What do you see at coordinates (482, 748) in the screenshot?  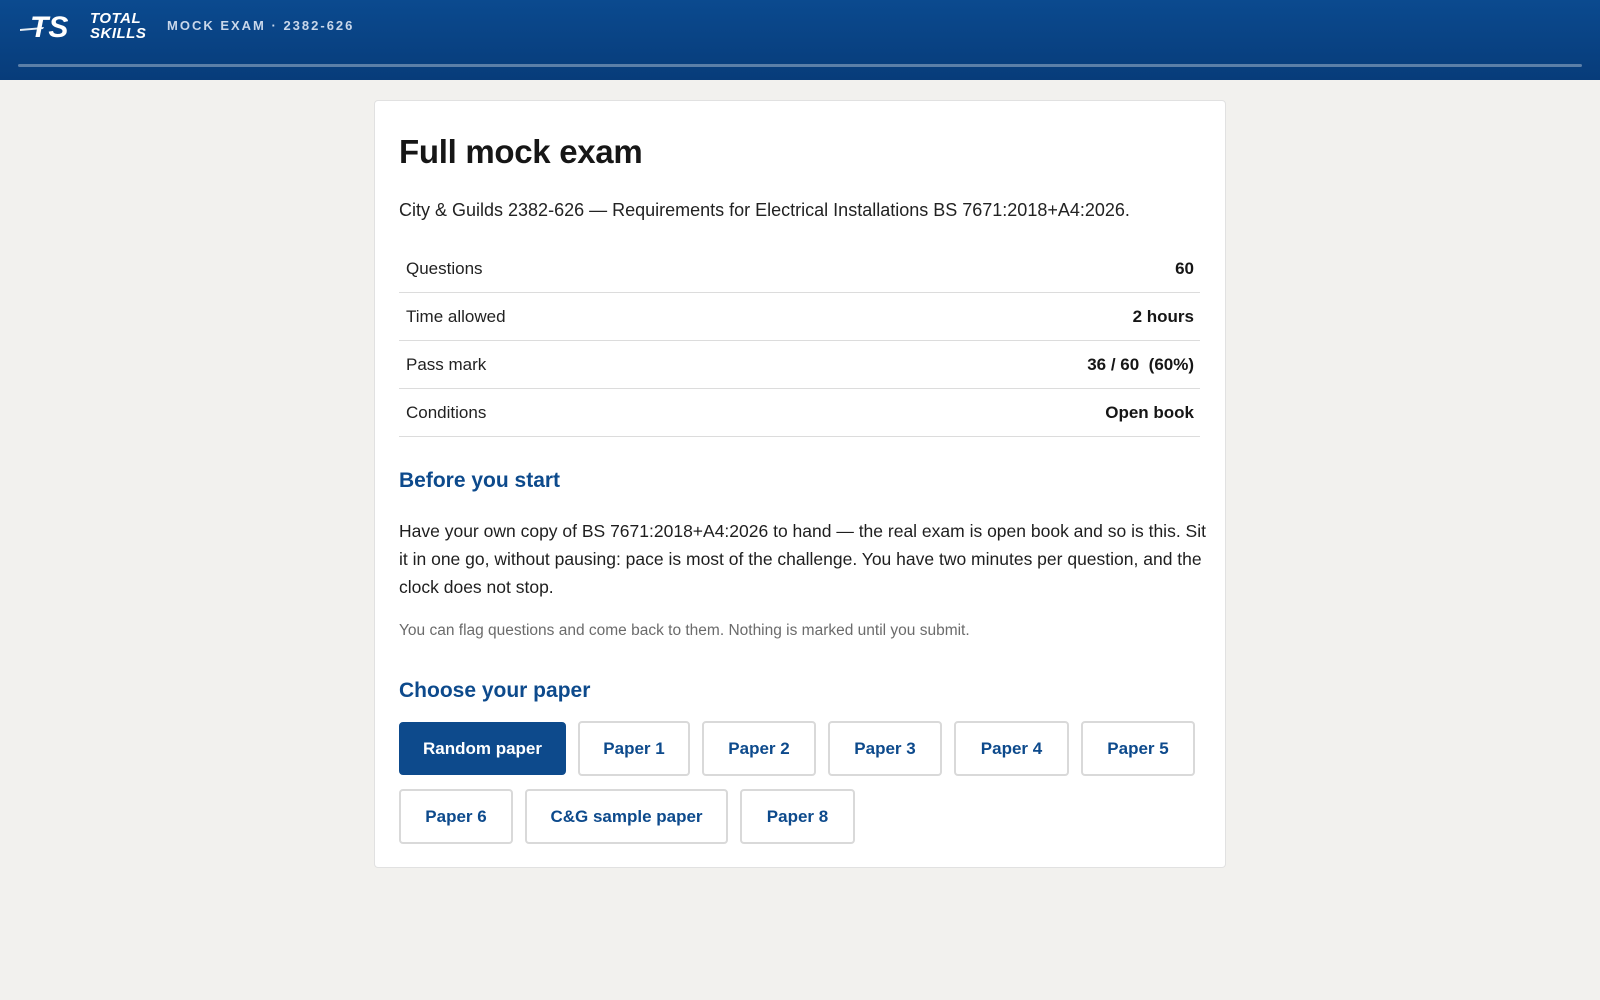 I see `random-paper-button: Random paper` at bounding box center [482, 748].